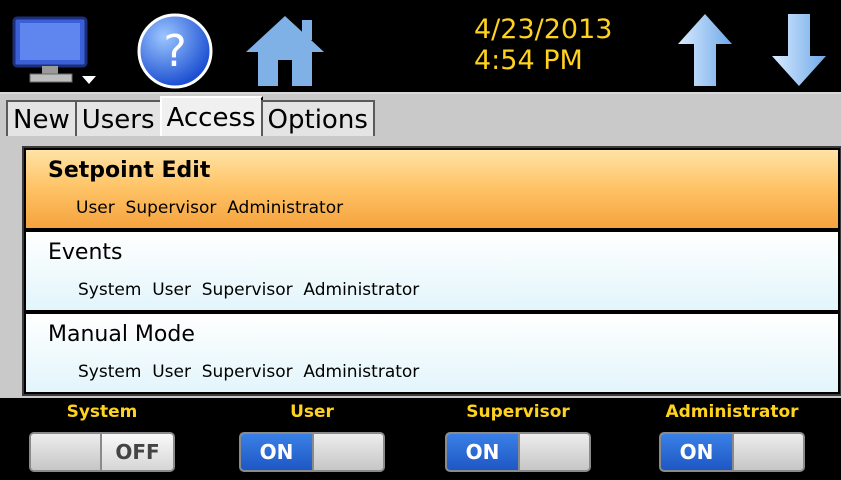 The width and height of the screenshot is (841, 480). Describe the element at coordinates (420, 115) in the screenshot. I see `tab-strip: New Users Access Options` at that location.